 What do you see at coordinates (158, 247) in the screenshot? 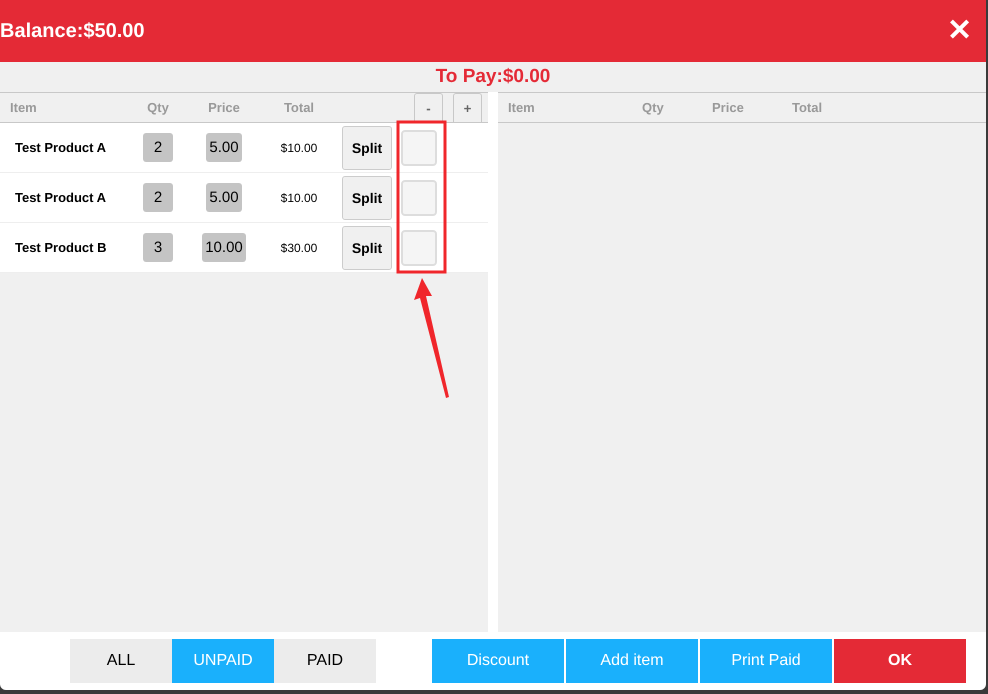
I see `qty-field: 3` at bounding box center [158, 247].